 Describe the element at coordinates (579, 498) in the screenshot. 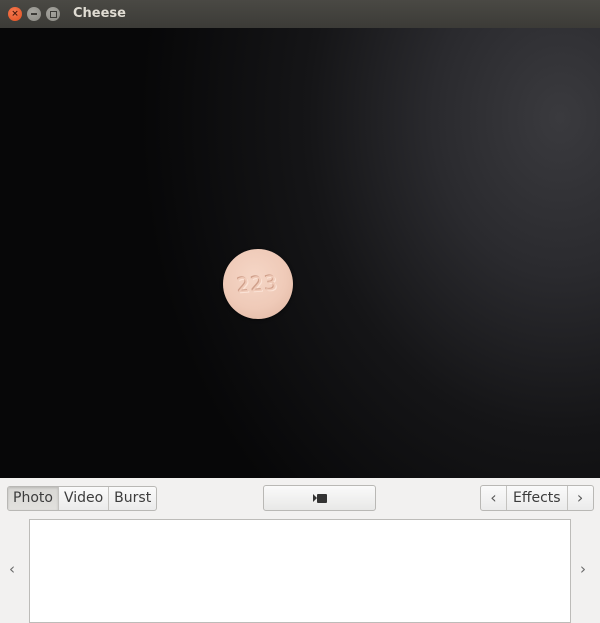

I see `effects-next-button: ›` at that location.